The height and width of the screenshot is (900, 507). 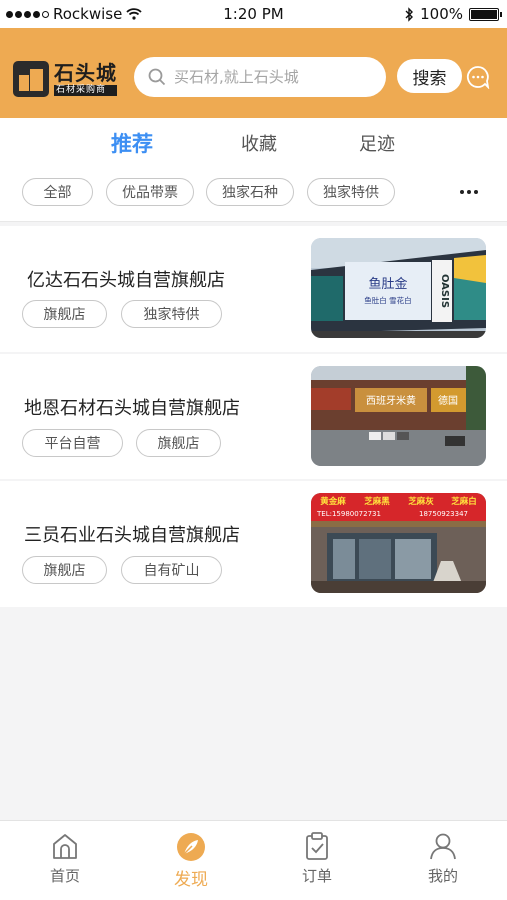 I want to click on search-input, so click(x=269, y=77).